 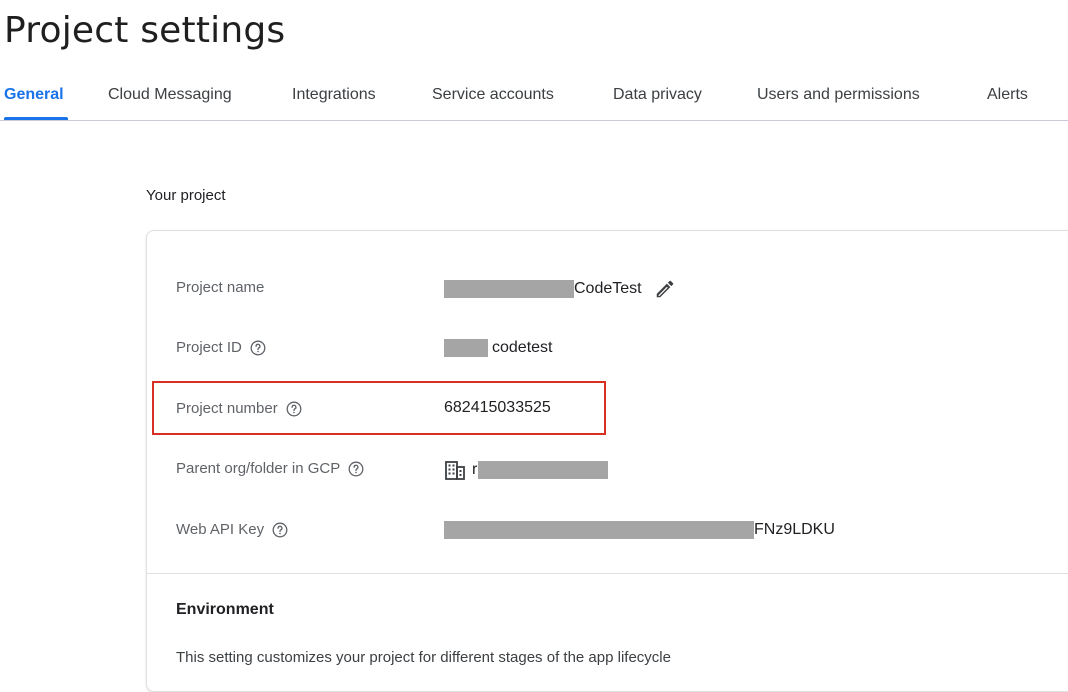 I want to click on section-title-your-project: Your project, so click(x=186, y=195).